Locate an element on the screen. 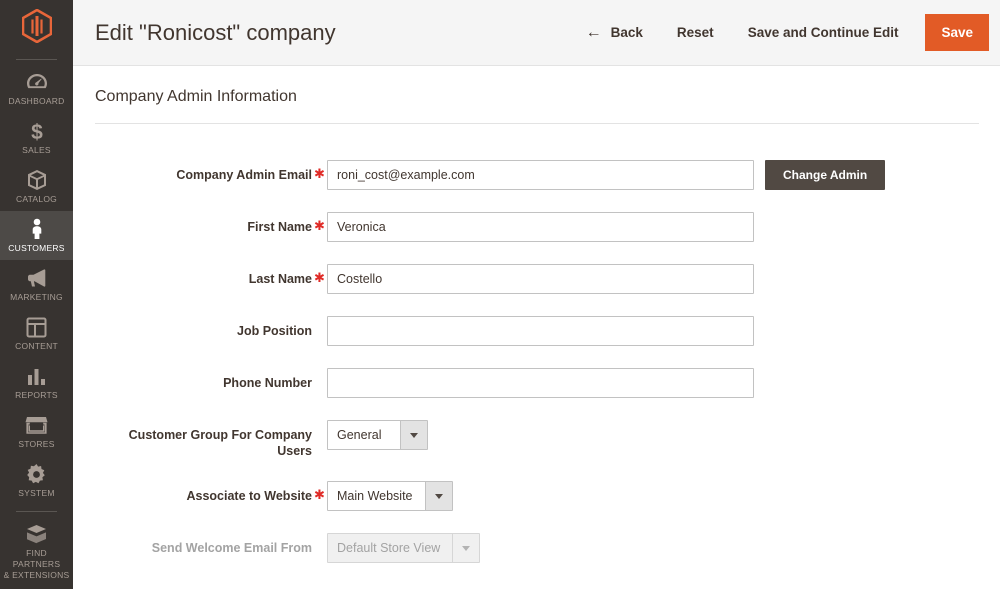  field-associate-to-website: Associate to Website ✱ Main Website is located at coordinates (537, 496).